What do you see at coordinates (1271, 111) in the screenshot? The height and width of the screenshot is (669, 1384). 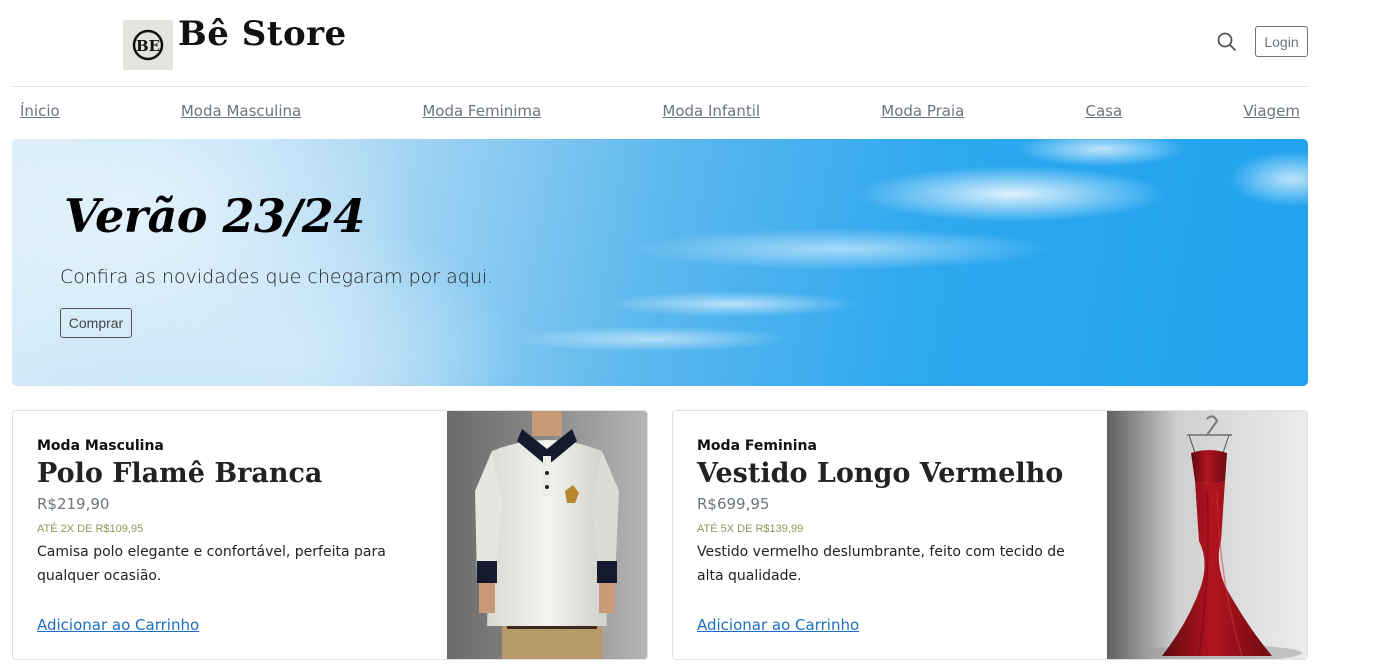 I see `nav-item-viagem: Viagem` at bounding box center [1271, 111].